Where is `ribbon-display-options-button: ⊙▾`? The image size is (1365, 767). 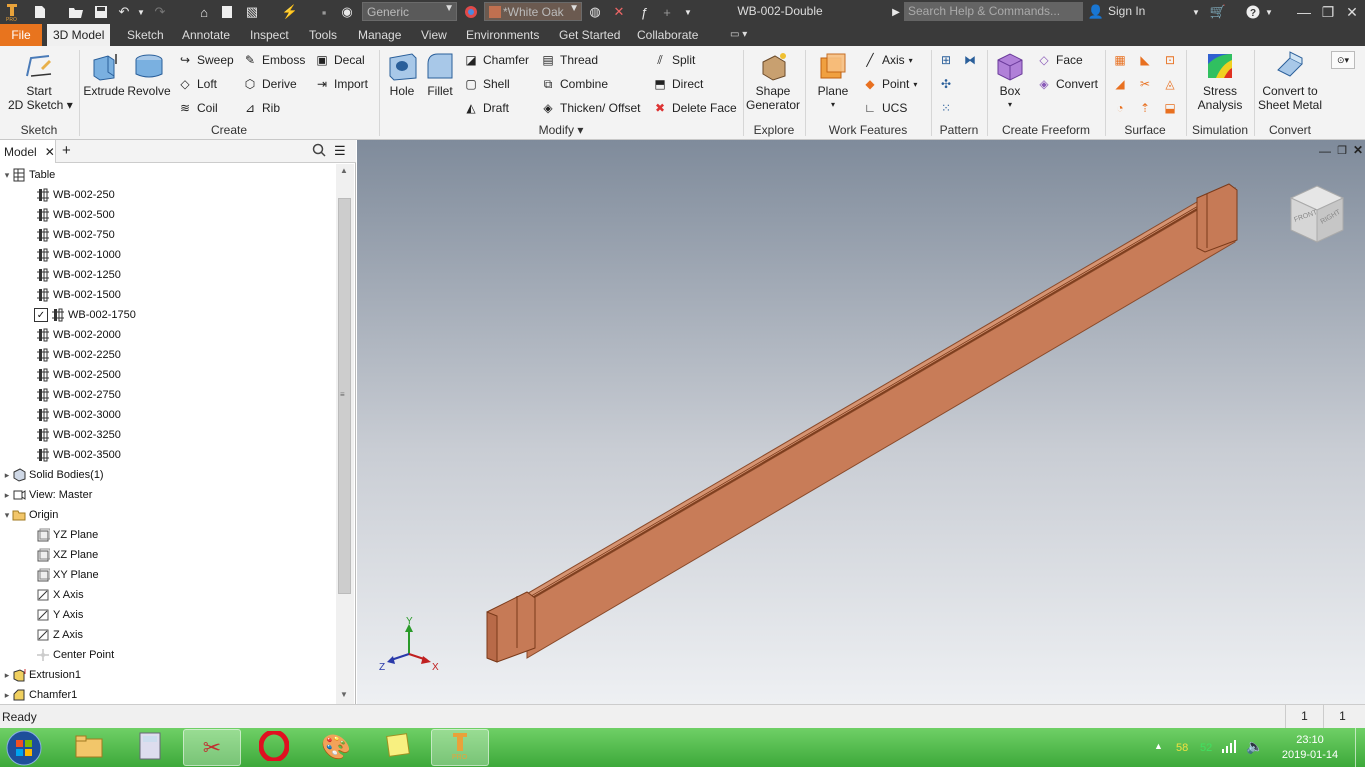 ribbon-display-options-button: ⊙▾ is located at coordinates (1343, 60).